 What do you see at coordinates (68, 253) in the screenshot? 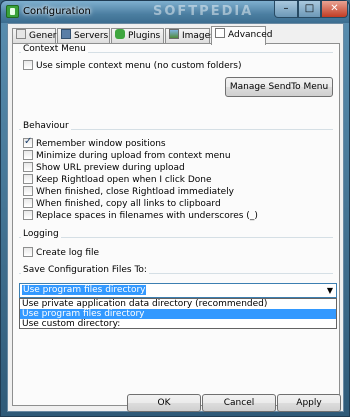
I see `create-log-label: Create log file` at bounding box center [68, 253].